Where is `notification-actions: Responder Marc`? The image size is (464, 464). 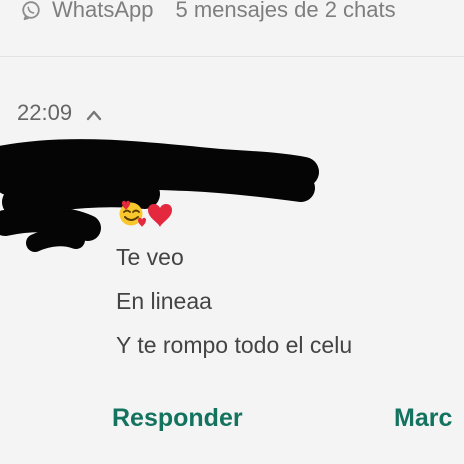
notification-actions: Responder Marc is located at coordinates (232, 422).